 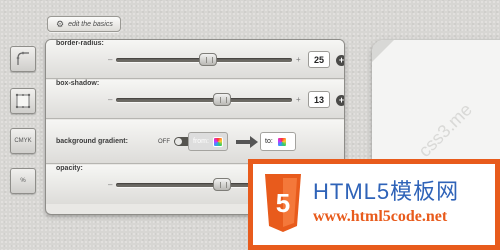 I want to click on html5-shield-icon: 5, so click(x=283, y=203).